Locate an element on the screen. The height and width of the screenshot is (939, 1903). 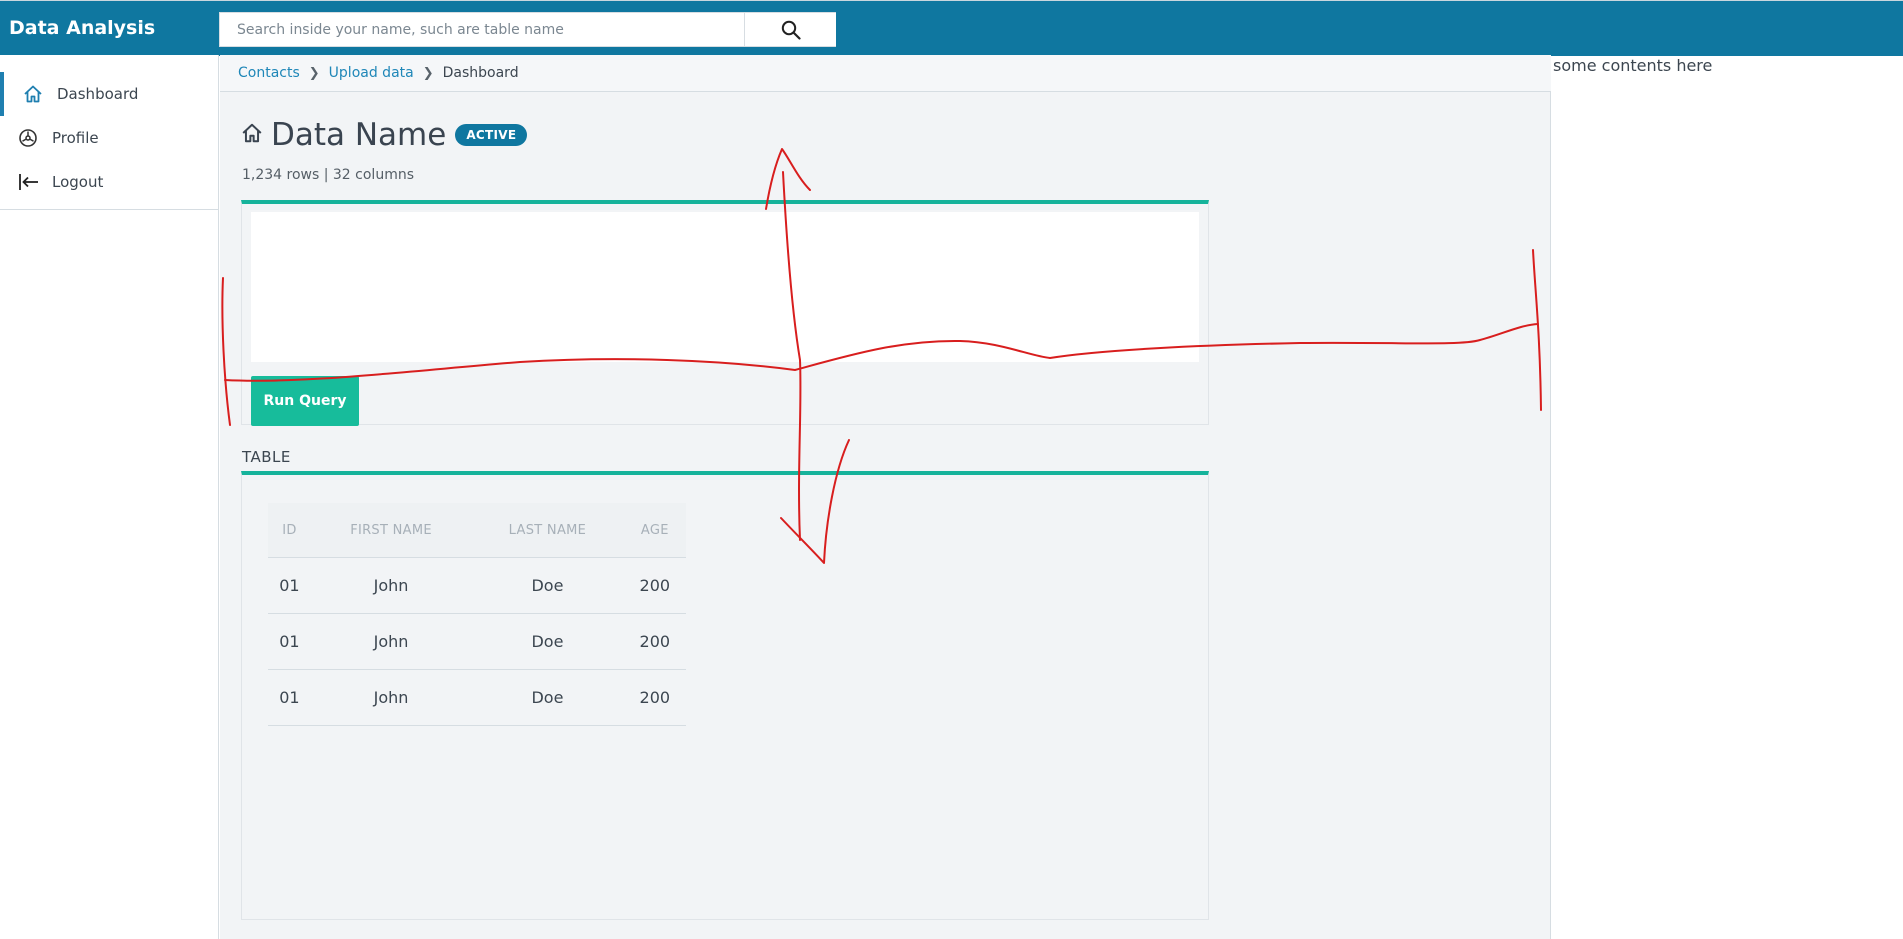
app-title: Data Analysis is located at coordinates (82, 28).